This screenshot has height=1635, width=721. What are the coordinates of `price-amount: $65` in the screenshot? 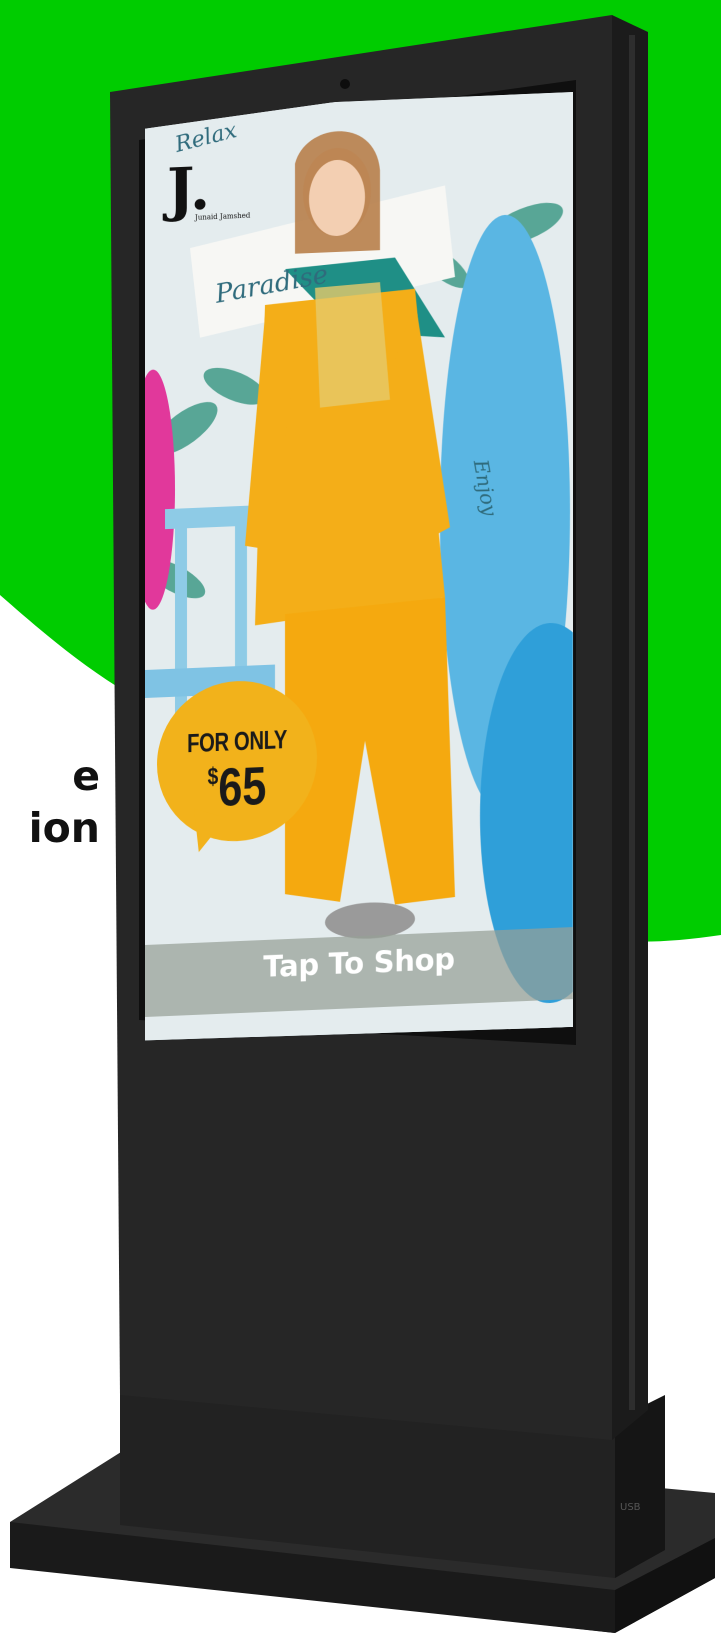 It's located at (237, 786).